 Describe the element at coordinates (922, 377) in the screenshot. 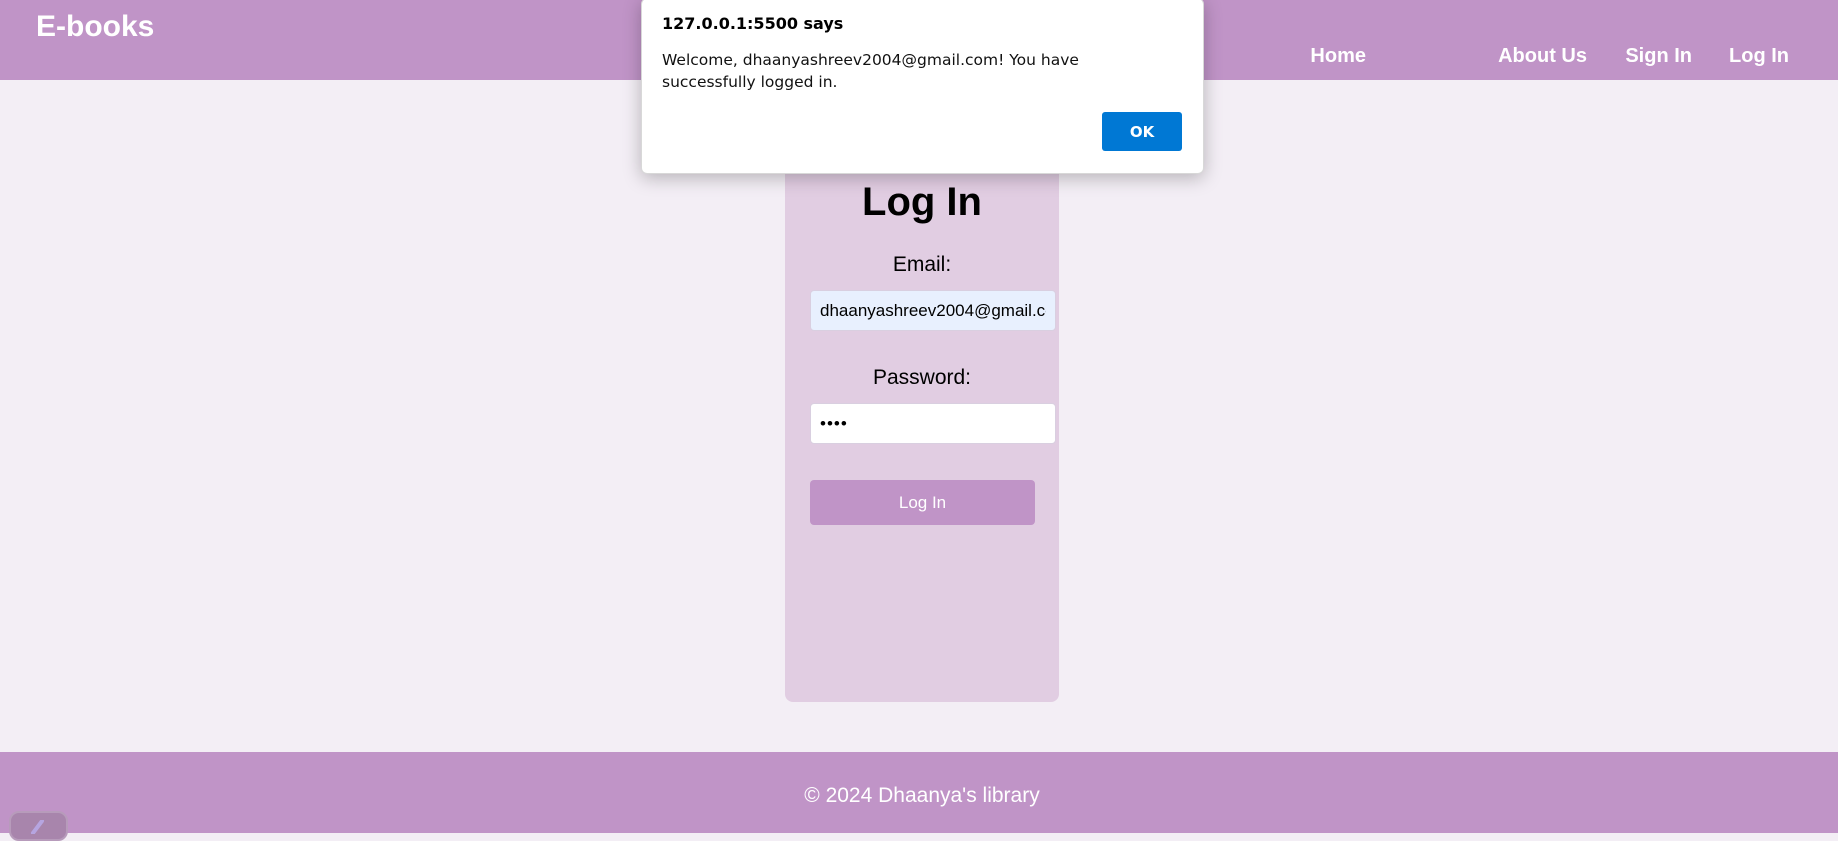

I see `password-label: Password:` at that location.